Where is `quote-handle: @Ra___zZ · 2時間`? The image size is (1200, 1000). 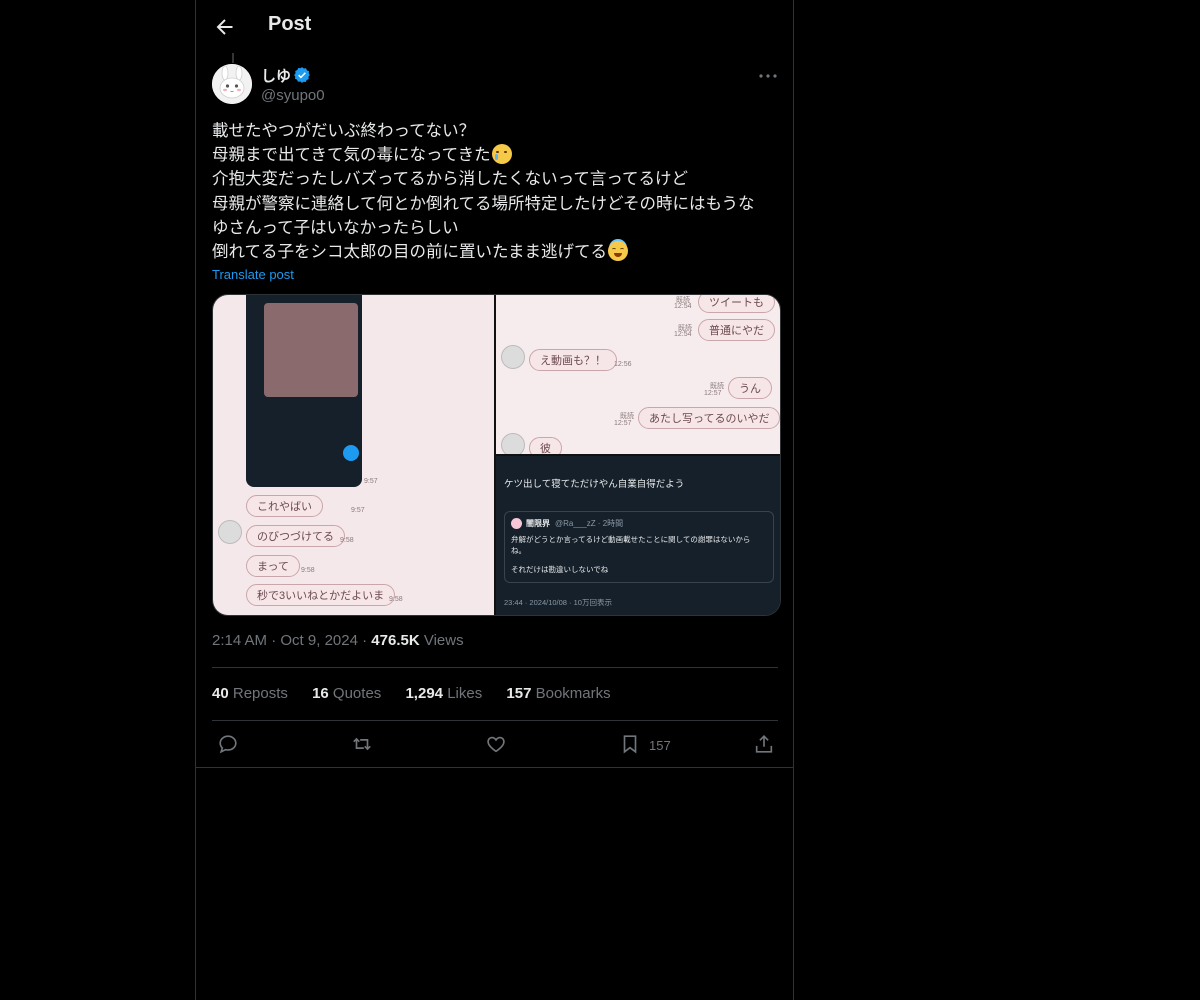
quote-handle: @Ra___zZ · 2時間 is located at coordinates (589, 523).